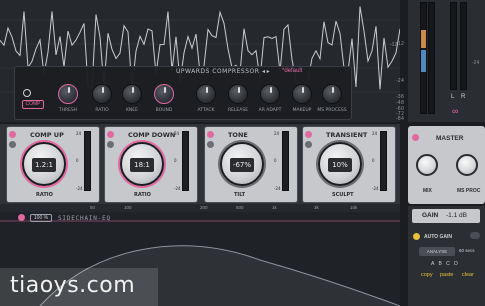  Describe the element at coordinates (431, 58) in the screenshot. I see `meter-bar-right` at that location.